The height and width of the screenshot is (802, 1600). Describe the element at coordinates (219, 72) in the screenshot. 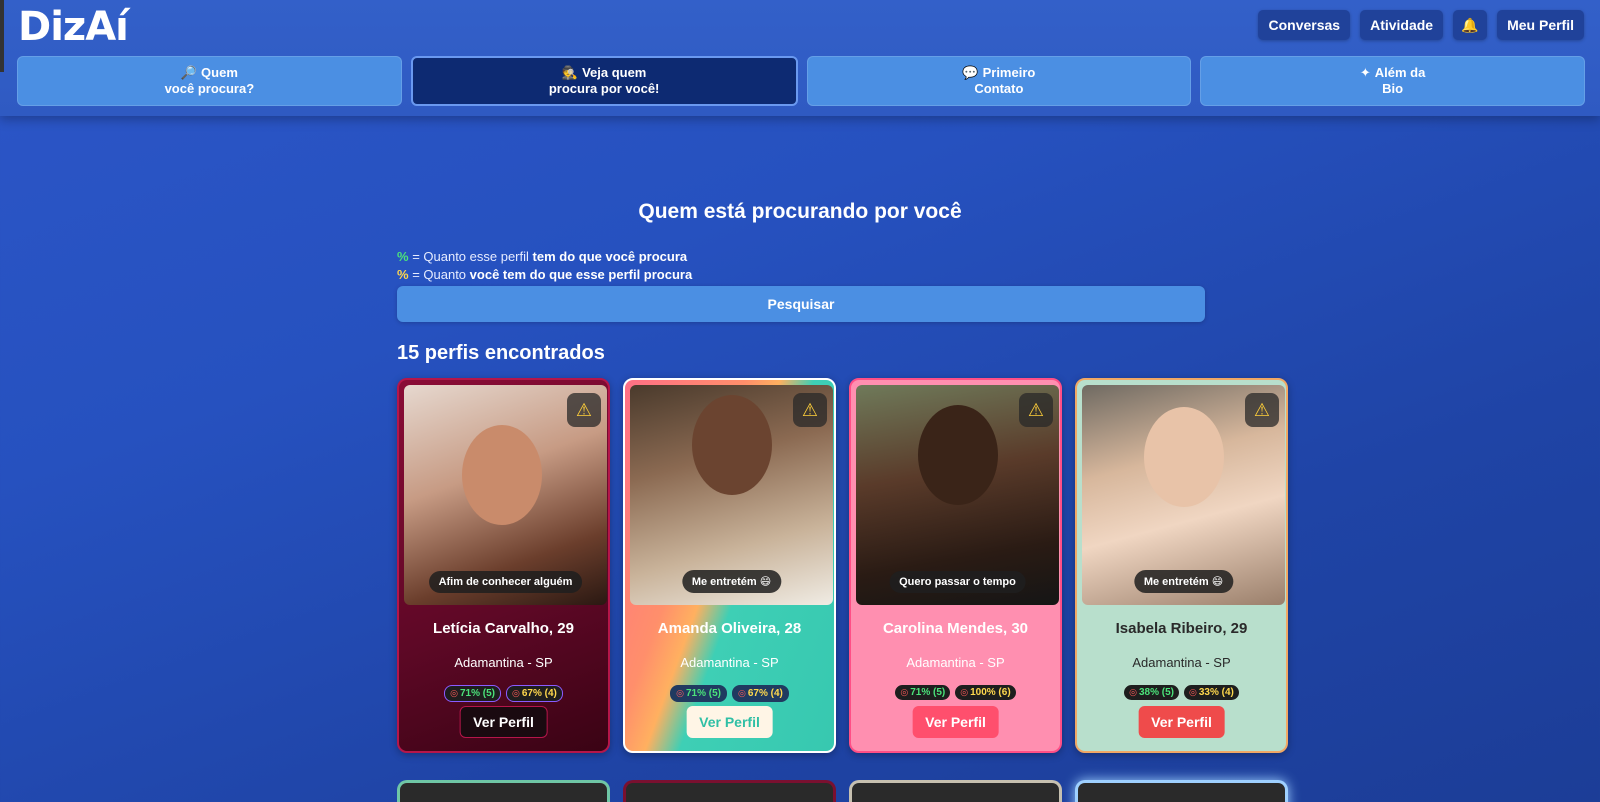

I see `tab-label-line1: Quem` at that location.